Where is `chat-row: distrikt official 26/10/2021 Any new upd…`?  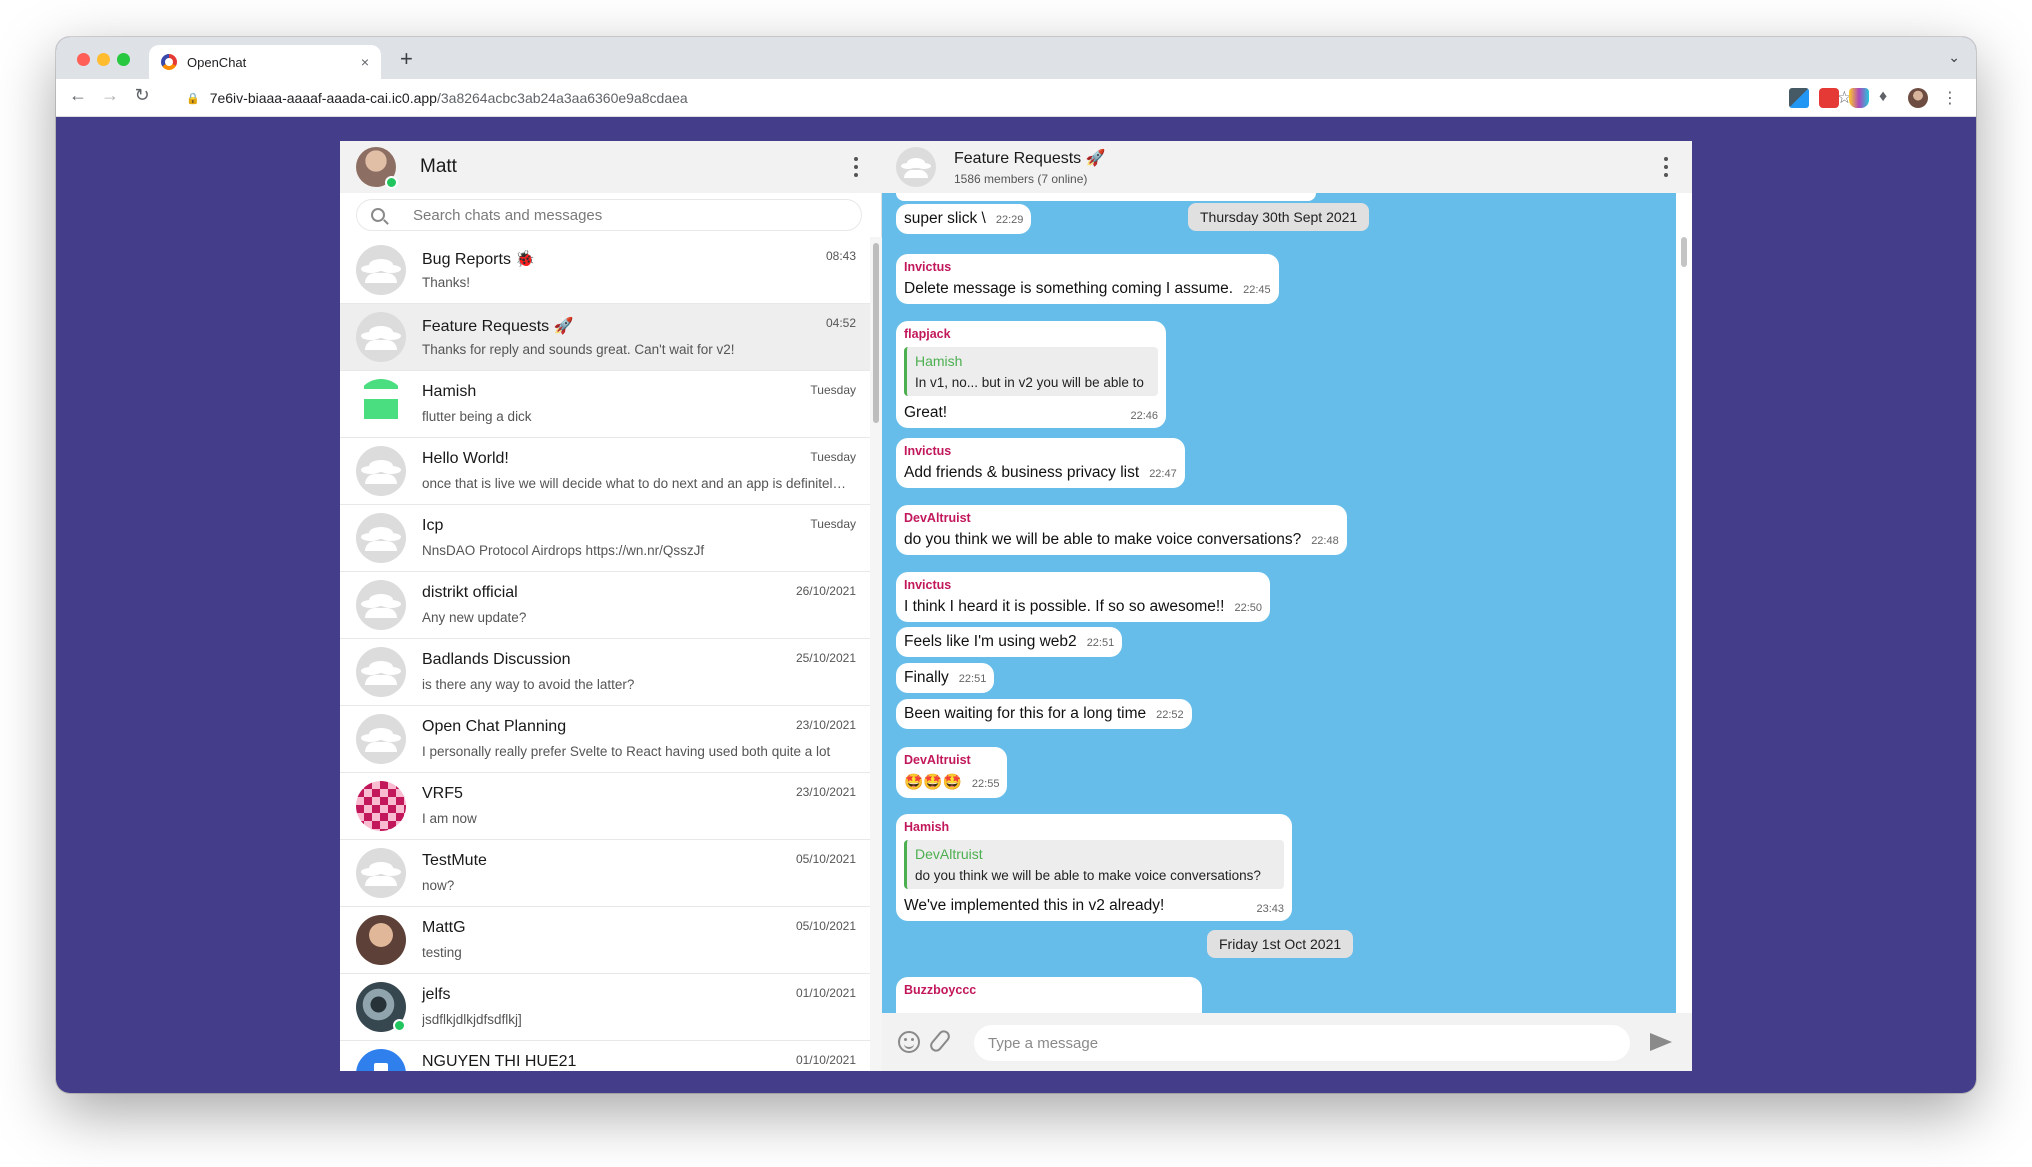 chat-row: distrikt official 26/10/2021 Any new upd… is located at coordinates (605, 605).